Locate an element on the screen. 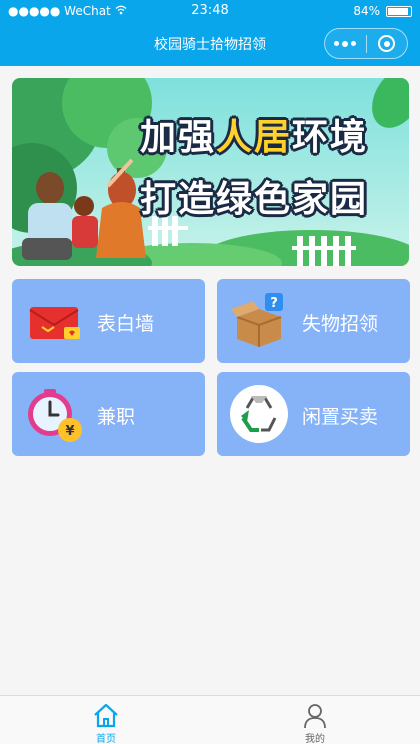 The height and width of the screenshot is (744, 420). close-mini-program-button is located at coordinates (387, 43).